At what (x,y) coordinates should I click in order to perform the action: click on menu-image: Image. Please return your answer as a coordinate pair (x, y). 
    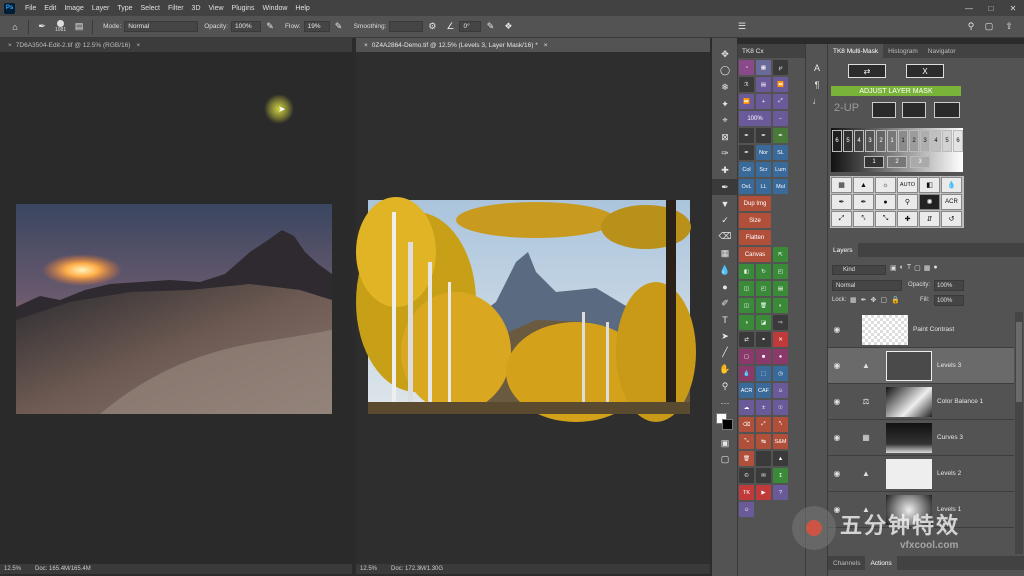
    Looking at the image, I should click on (73, 8).